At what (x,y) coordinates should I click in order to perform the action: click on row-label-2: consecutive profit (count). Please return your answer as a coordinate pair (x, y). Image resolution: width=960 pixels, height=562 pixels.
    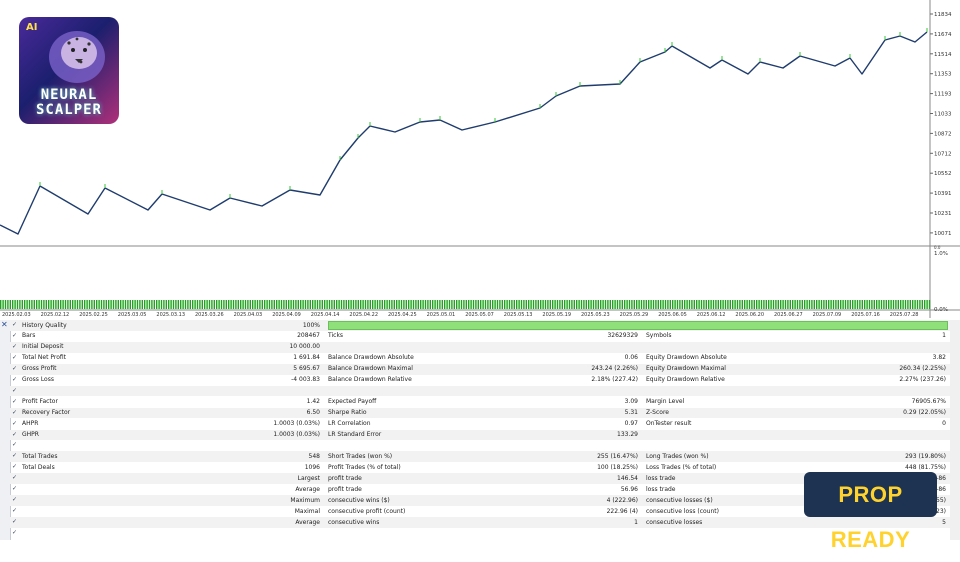
    Looking at the image, I should click on (367, 511).